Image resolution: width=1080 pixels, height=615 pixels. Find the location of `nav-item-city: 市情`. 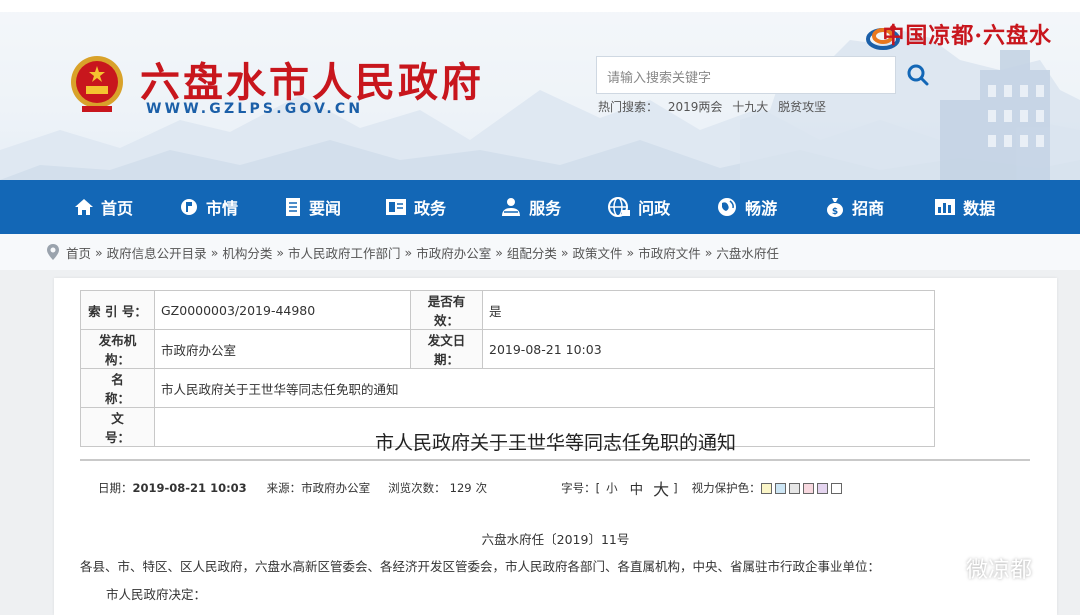

nav-item-city: 市情 is located at coordinates (185, 207).